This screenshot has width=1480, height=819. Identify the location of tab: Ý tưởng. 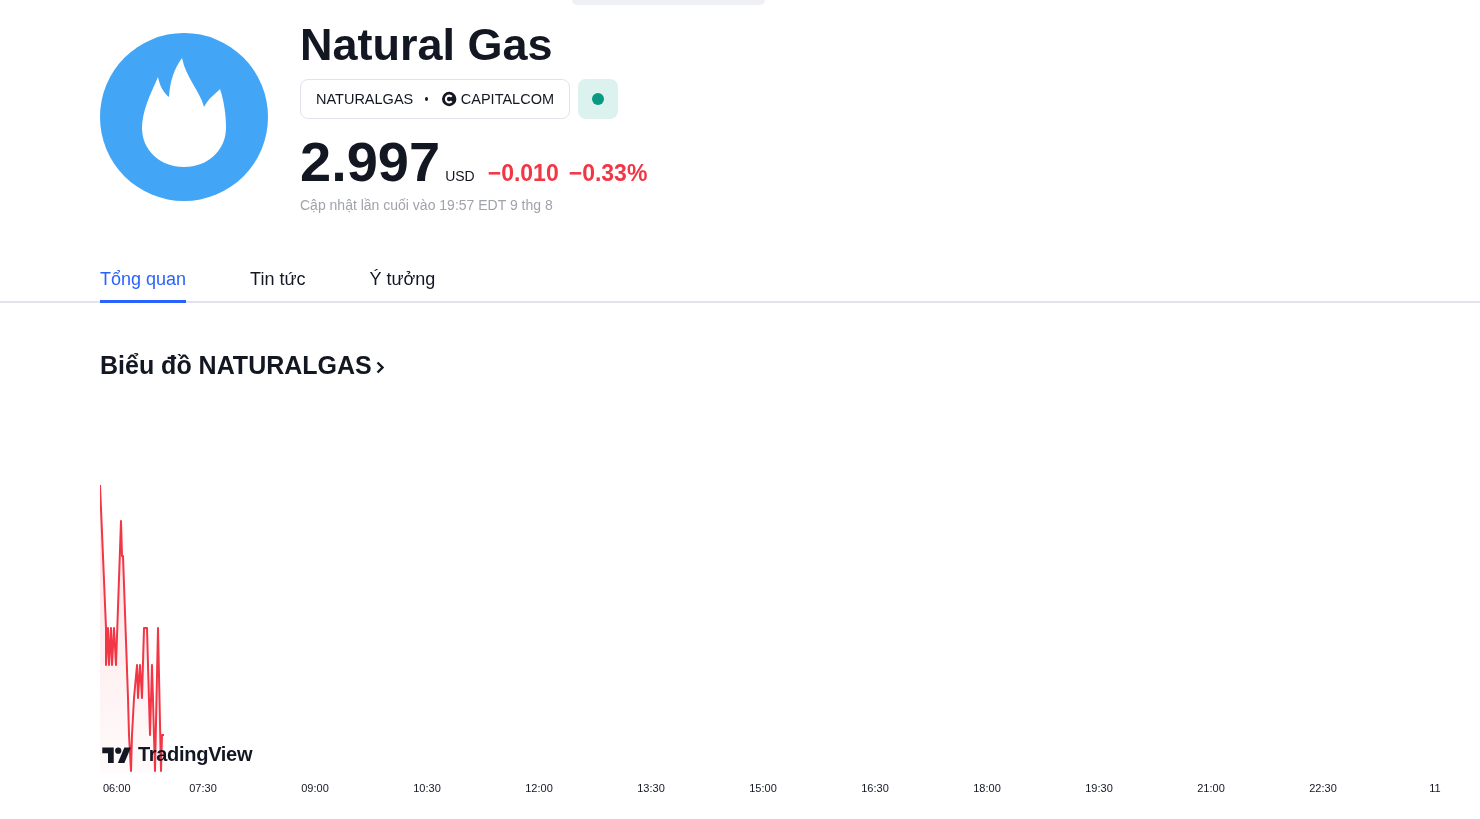
(402, 280).